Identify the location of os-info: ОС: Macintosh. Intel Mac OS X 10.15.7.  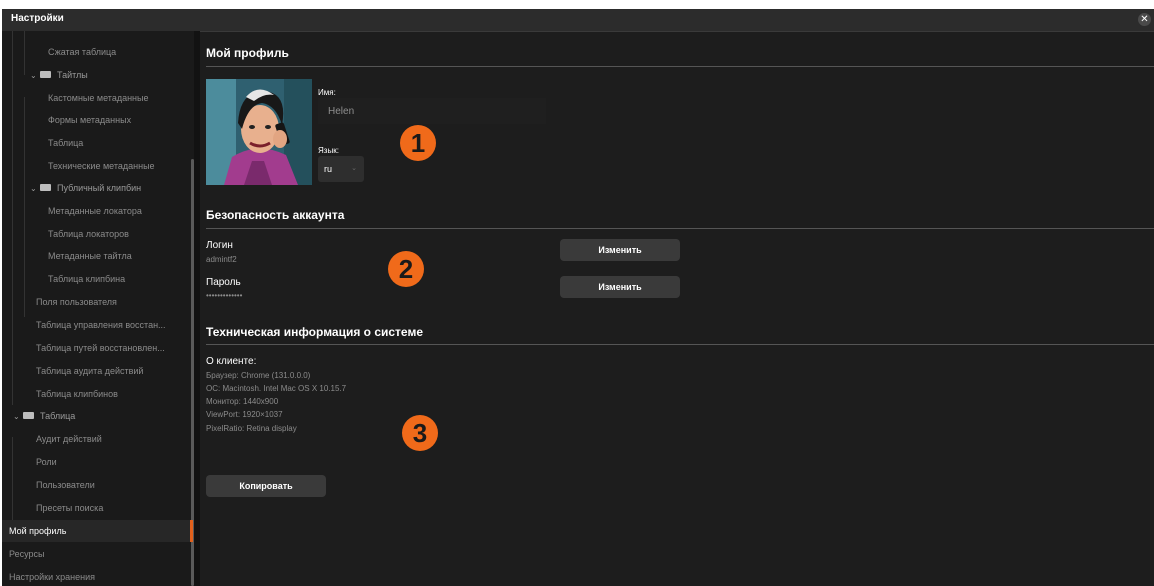
(276, 388).